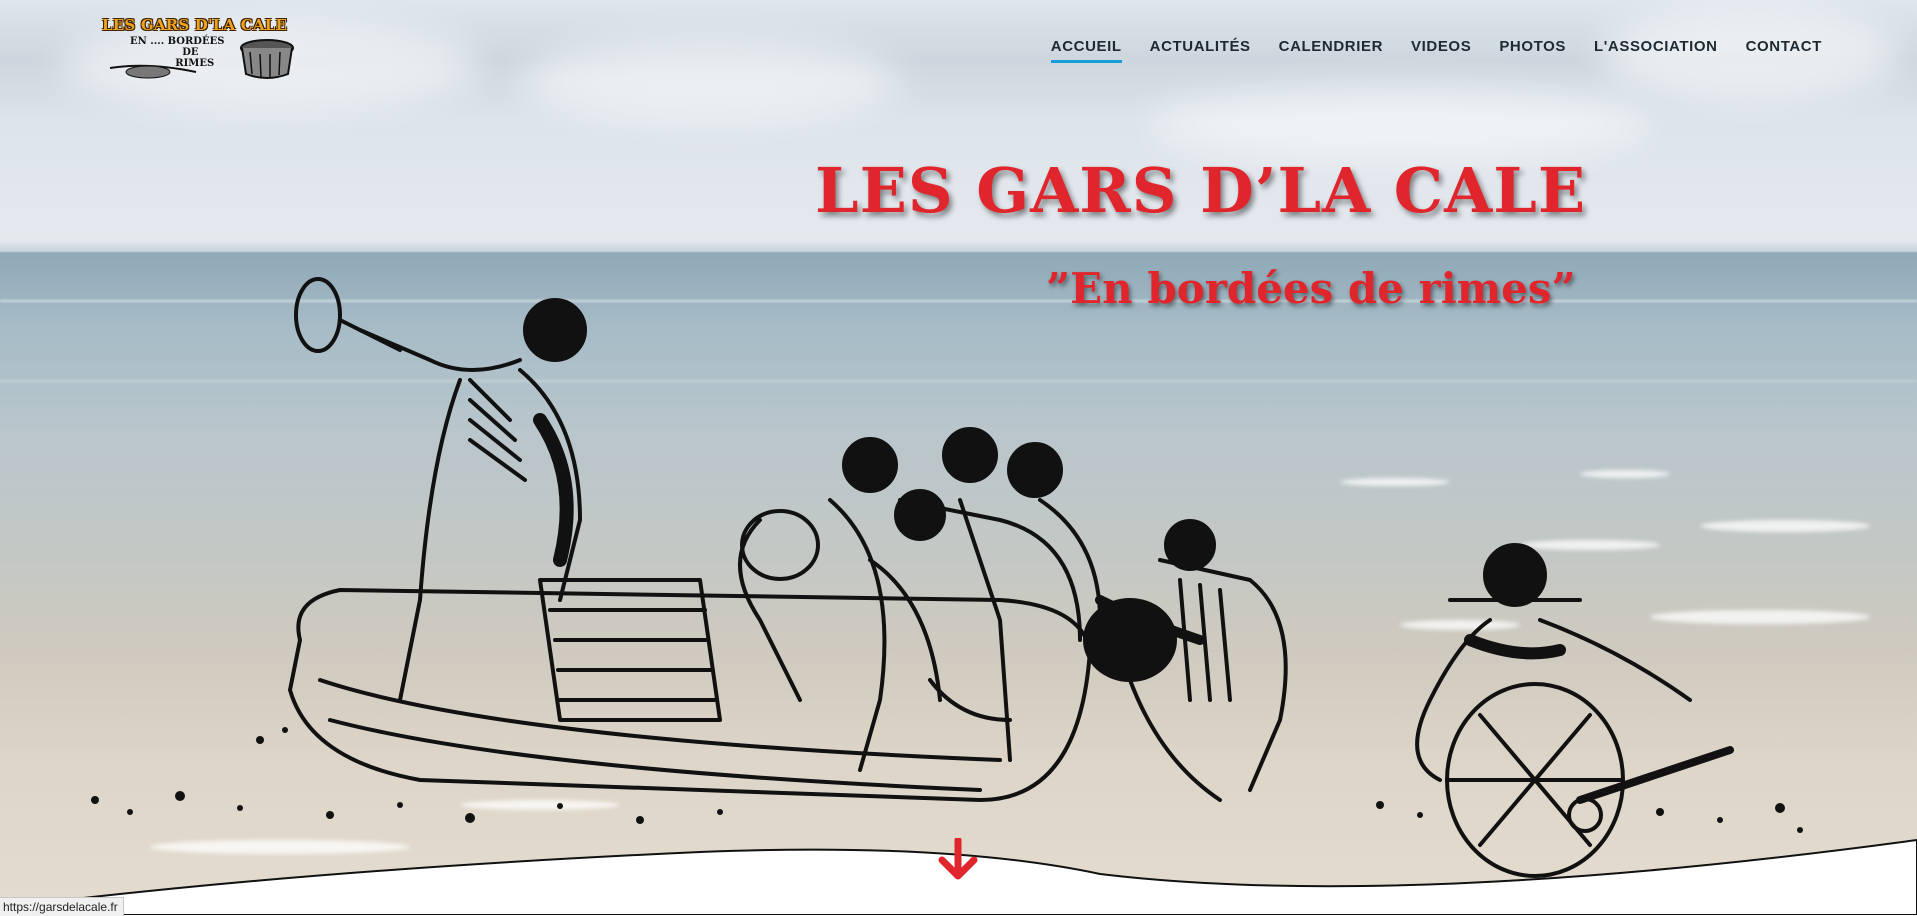  What do you see at coordinates (1311, 288) in the screenshot?
I see `hero-subtitle: ”En bordées de rimes”` at bounding box center [1311, 288].